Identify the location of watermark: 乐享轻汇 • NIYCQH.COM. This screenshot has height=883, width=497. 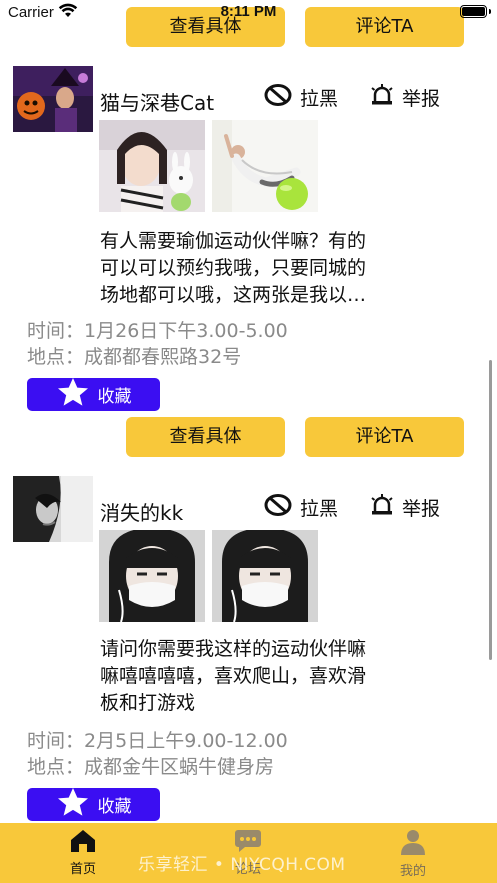
(242, 865).